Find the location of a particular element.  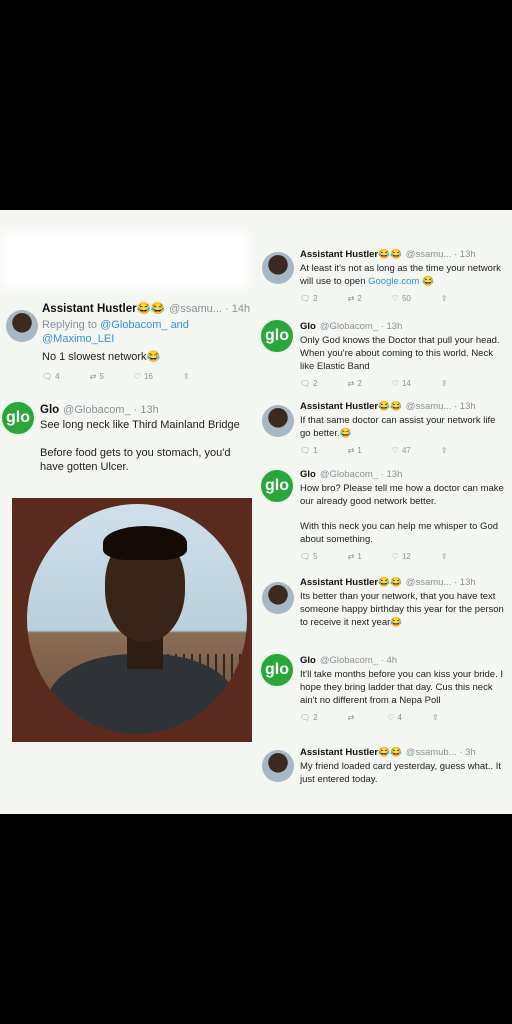

avatar-glo-label: glo is located at coordinates (277, 669).